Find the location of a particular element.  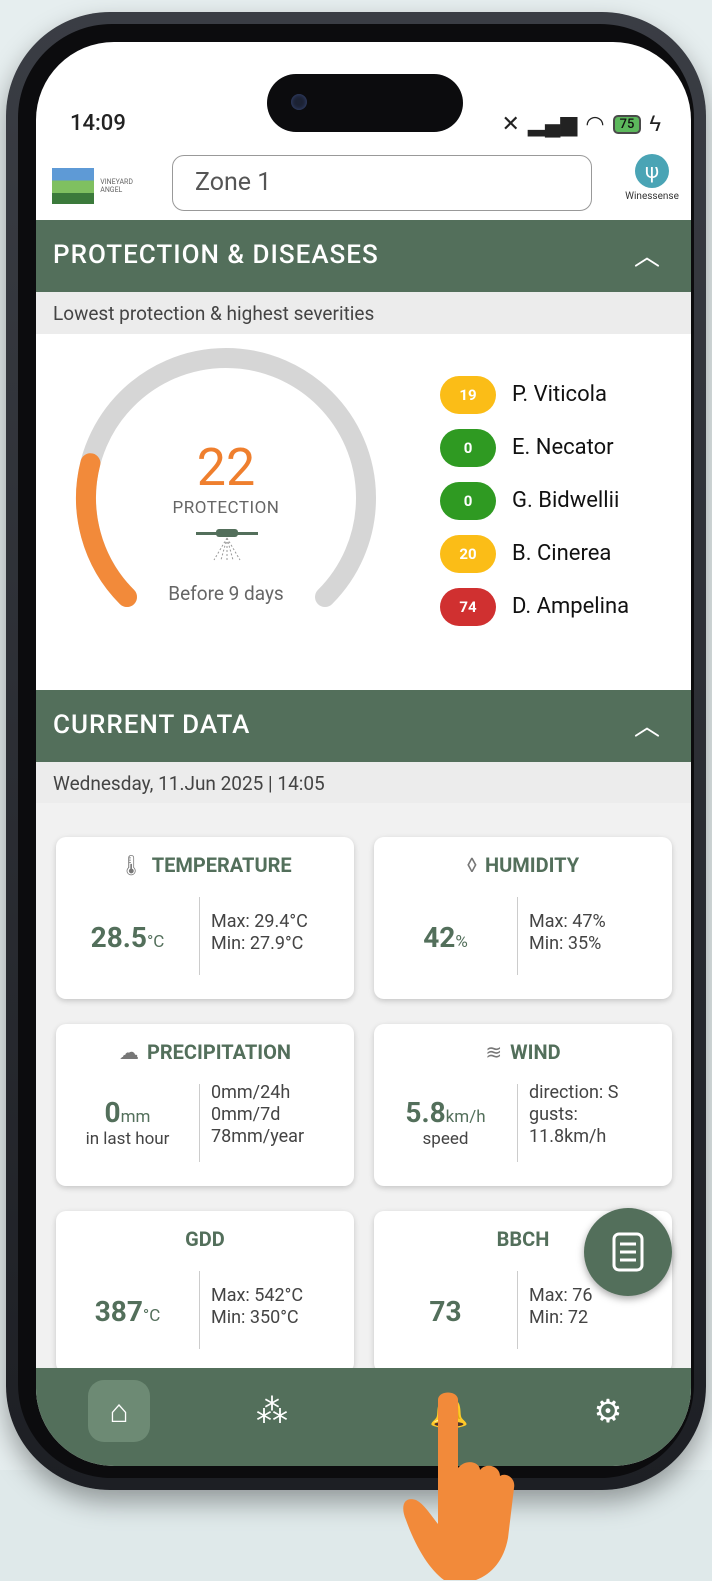

gdd-minmax: Max: 542°C Min: 350°C is located at coordinates (257, 1306).